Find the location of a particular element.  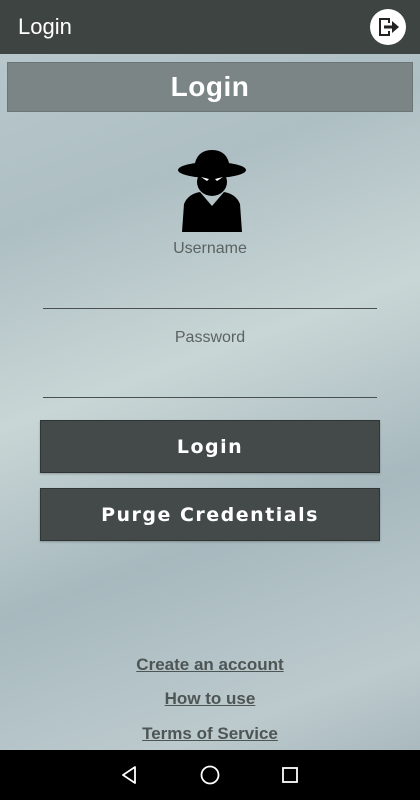

recents-icon is located at coordinates (290, 775).